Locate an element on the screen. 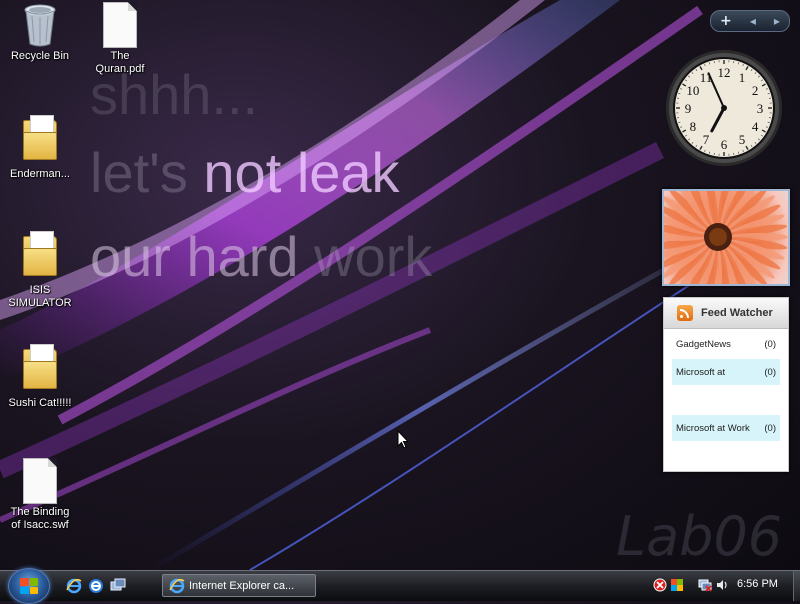  clock-number: 8 is located at coordinates (693, 126).